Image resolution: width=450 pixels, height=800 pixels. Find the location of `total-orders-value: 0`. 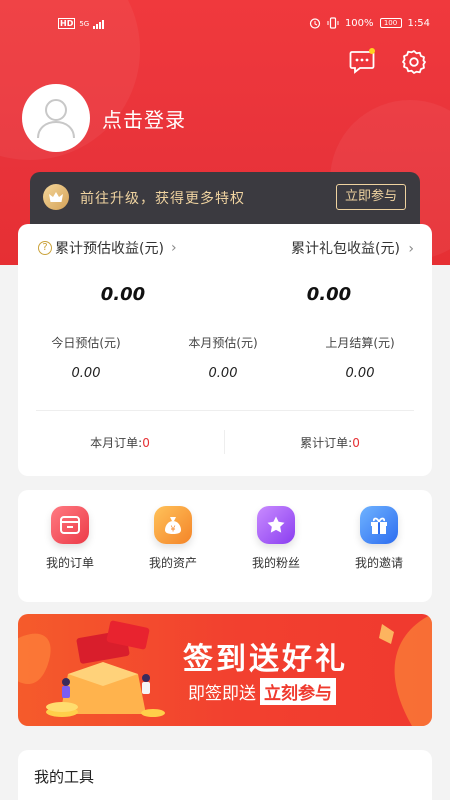

total-orders-value: 0 is located at coordinates (356, 443).